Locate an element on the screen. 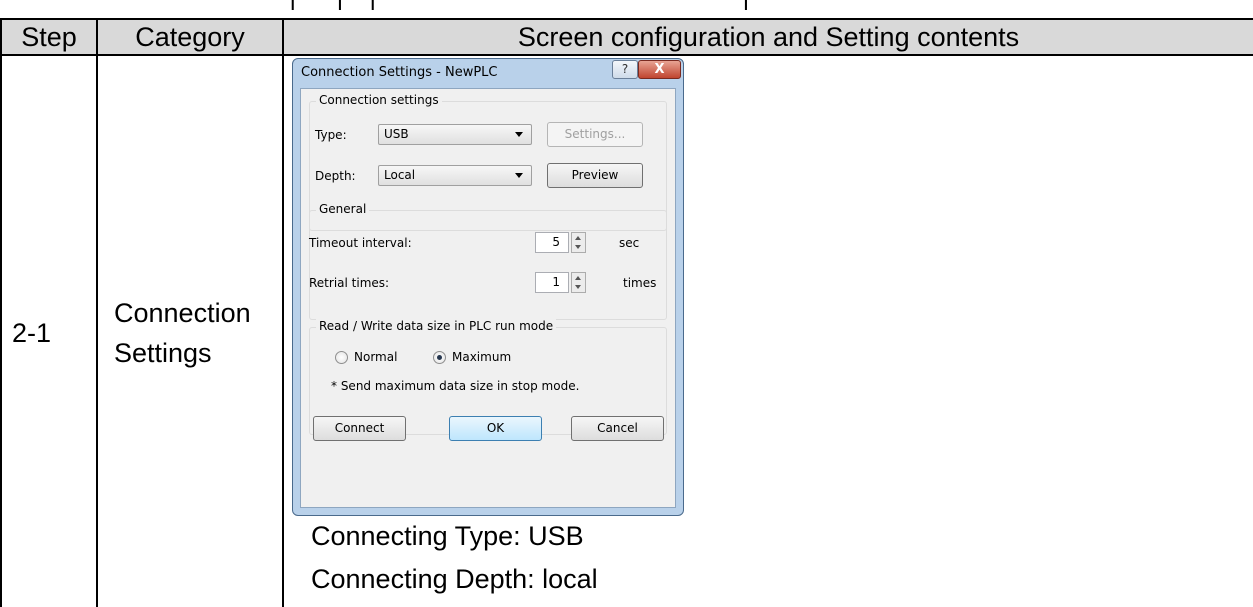  header-step: Step is located at coordinates (49, 37).